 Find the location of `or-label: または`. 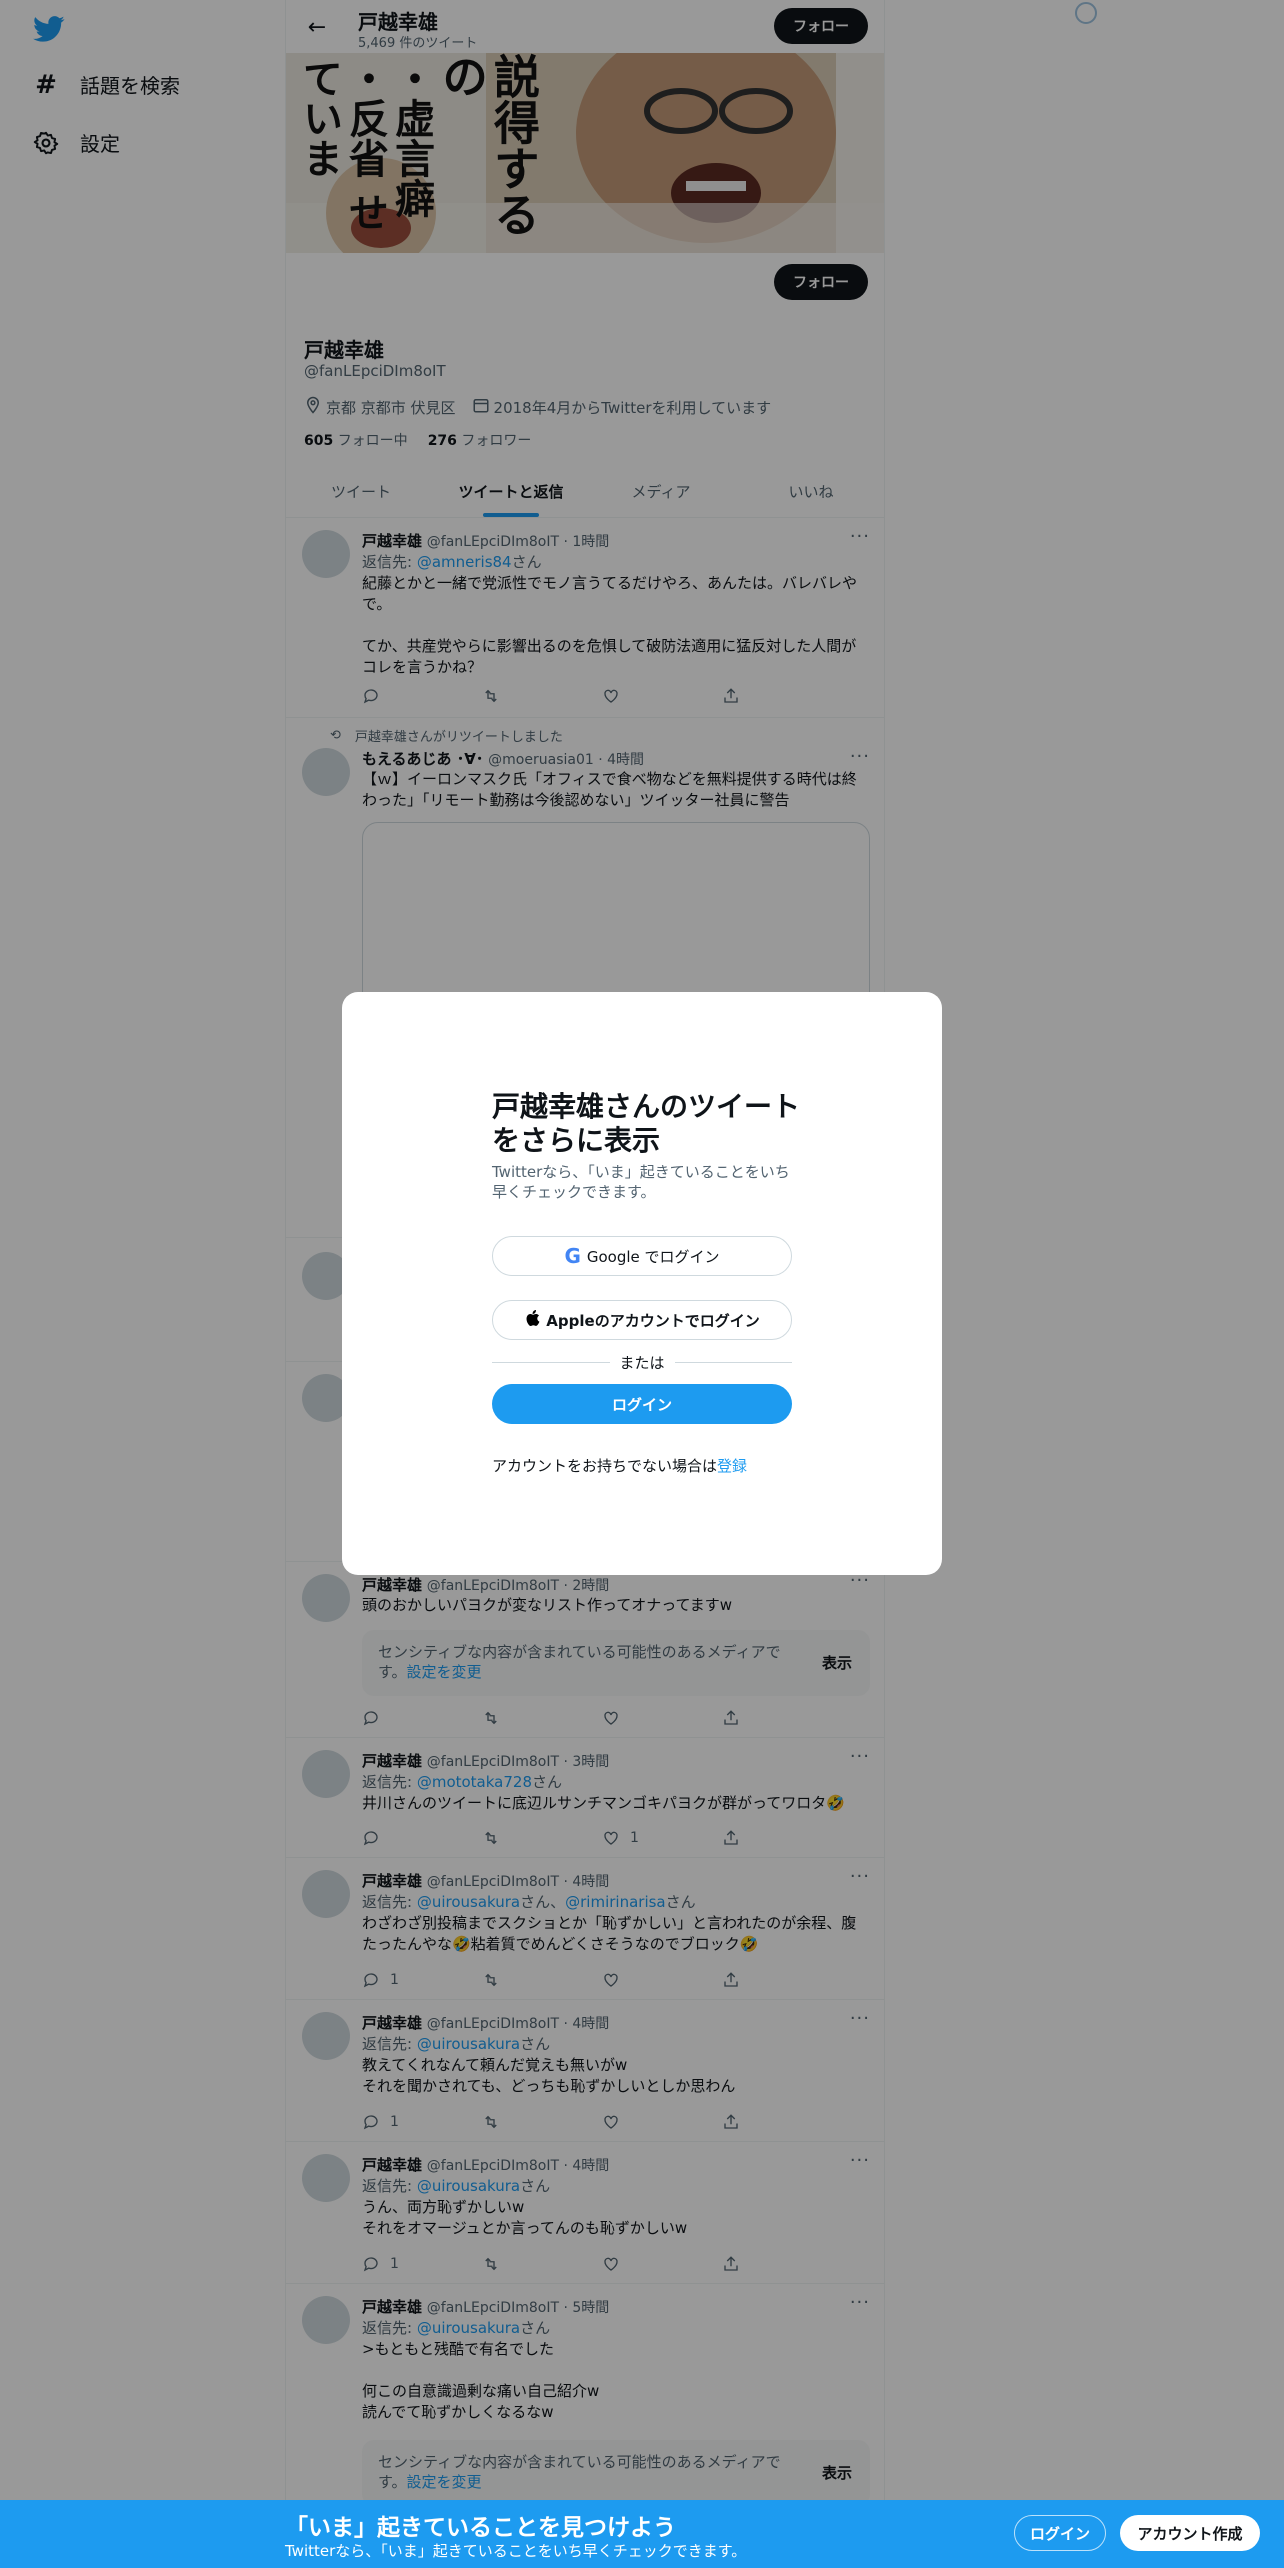

or-label: または is located at coordinates (642, 1362).